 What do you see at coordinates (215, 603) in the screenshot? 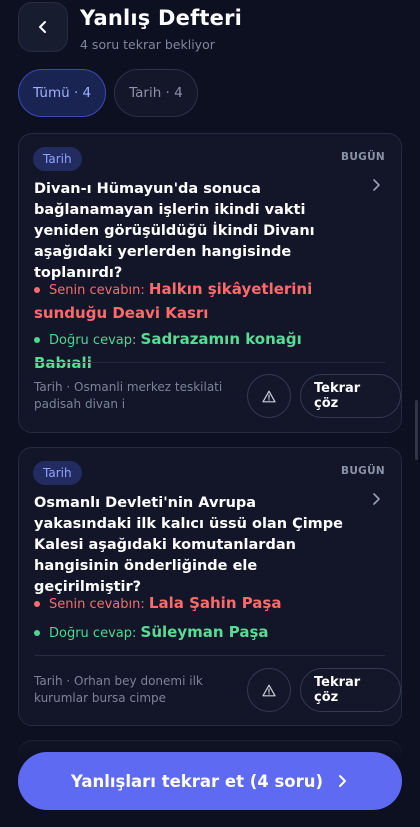
I see `your-answer-value: Lala Şahin Paşa` at bounding box center [215, 603].